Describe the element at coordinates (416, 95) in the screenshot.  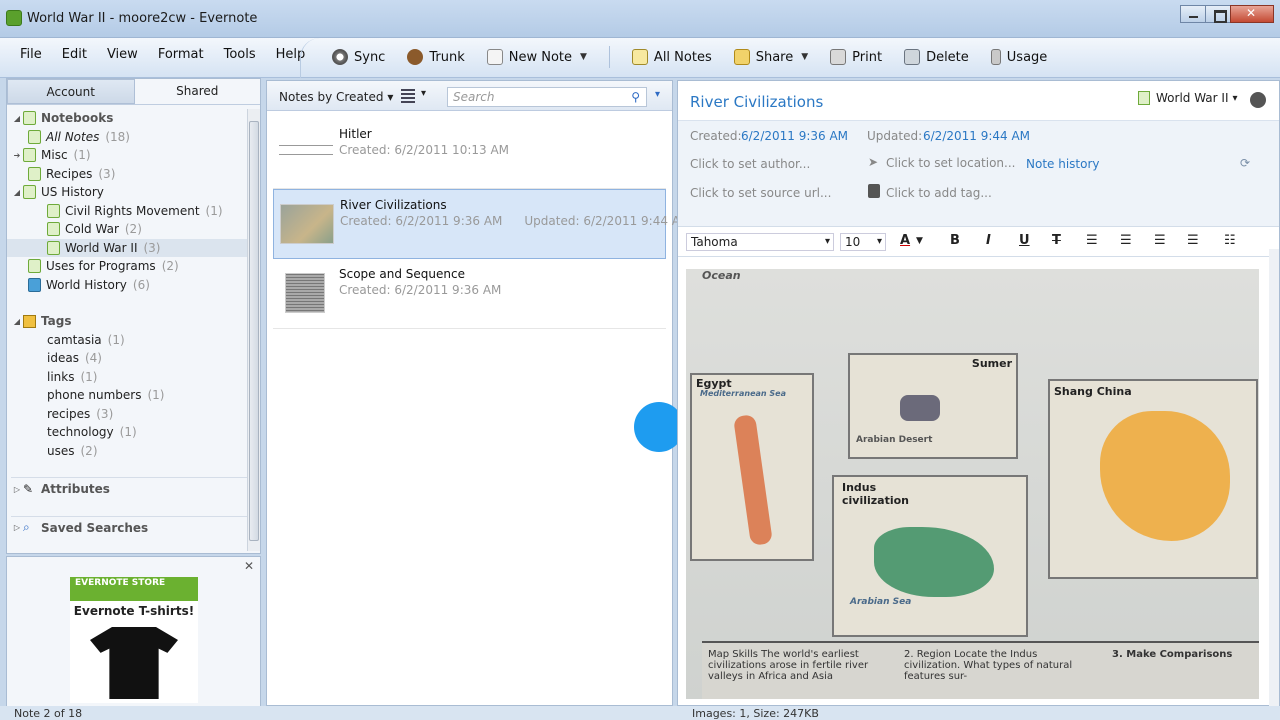
I see `view-options-icon` at that location.